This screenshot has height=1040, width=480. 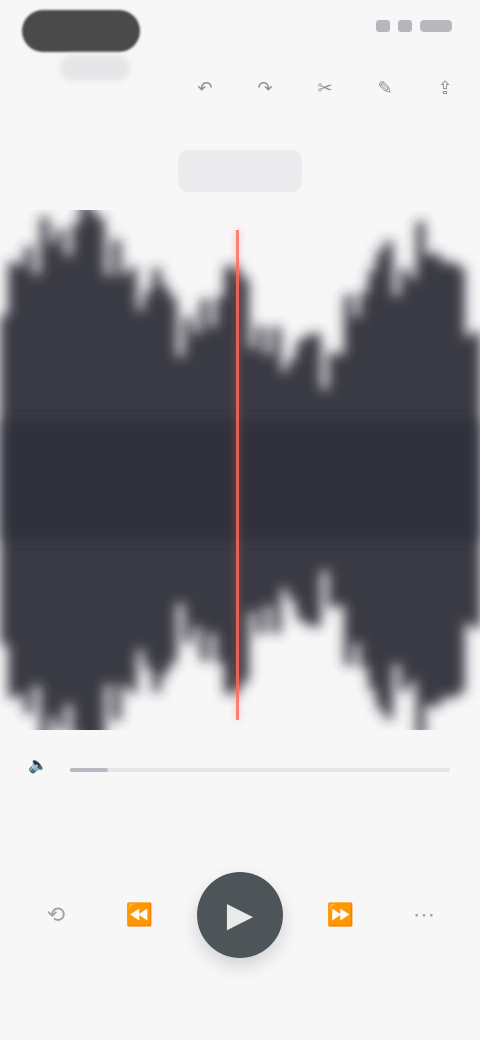 I want to click on play-button: ▶, so click(x=240, y=915).